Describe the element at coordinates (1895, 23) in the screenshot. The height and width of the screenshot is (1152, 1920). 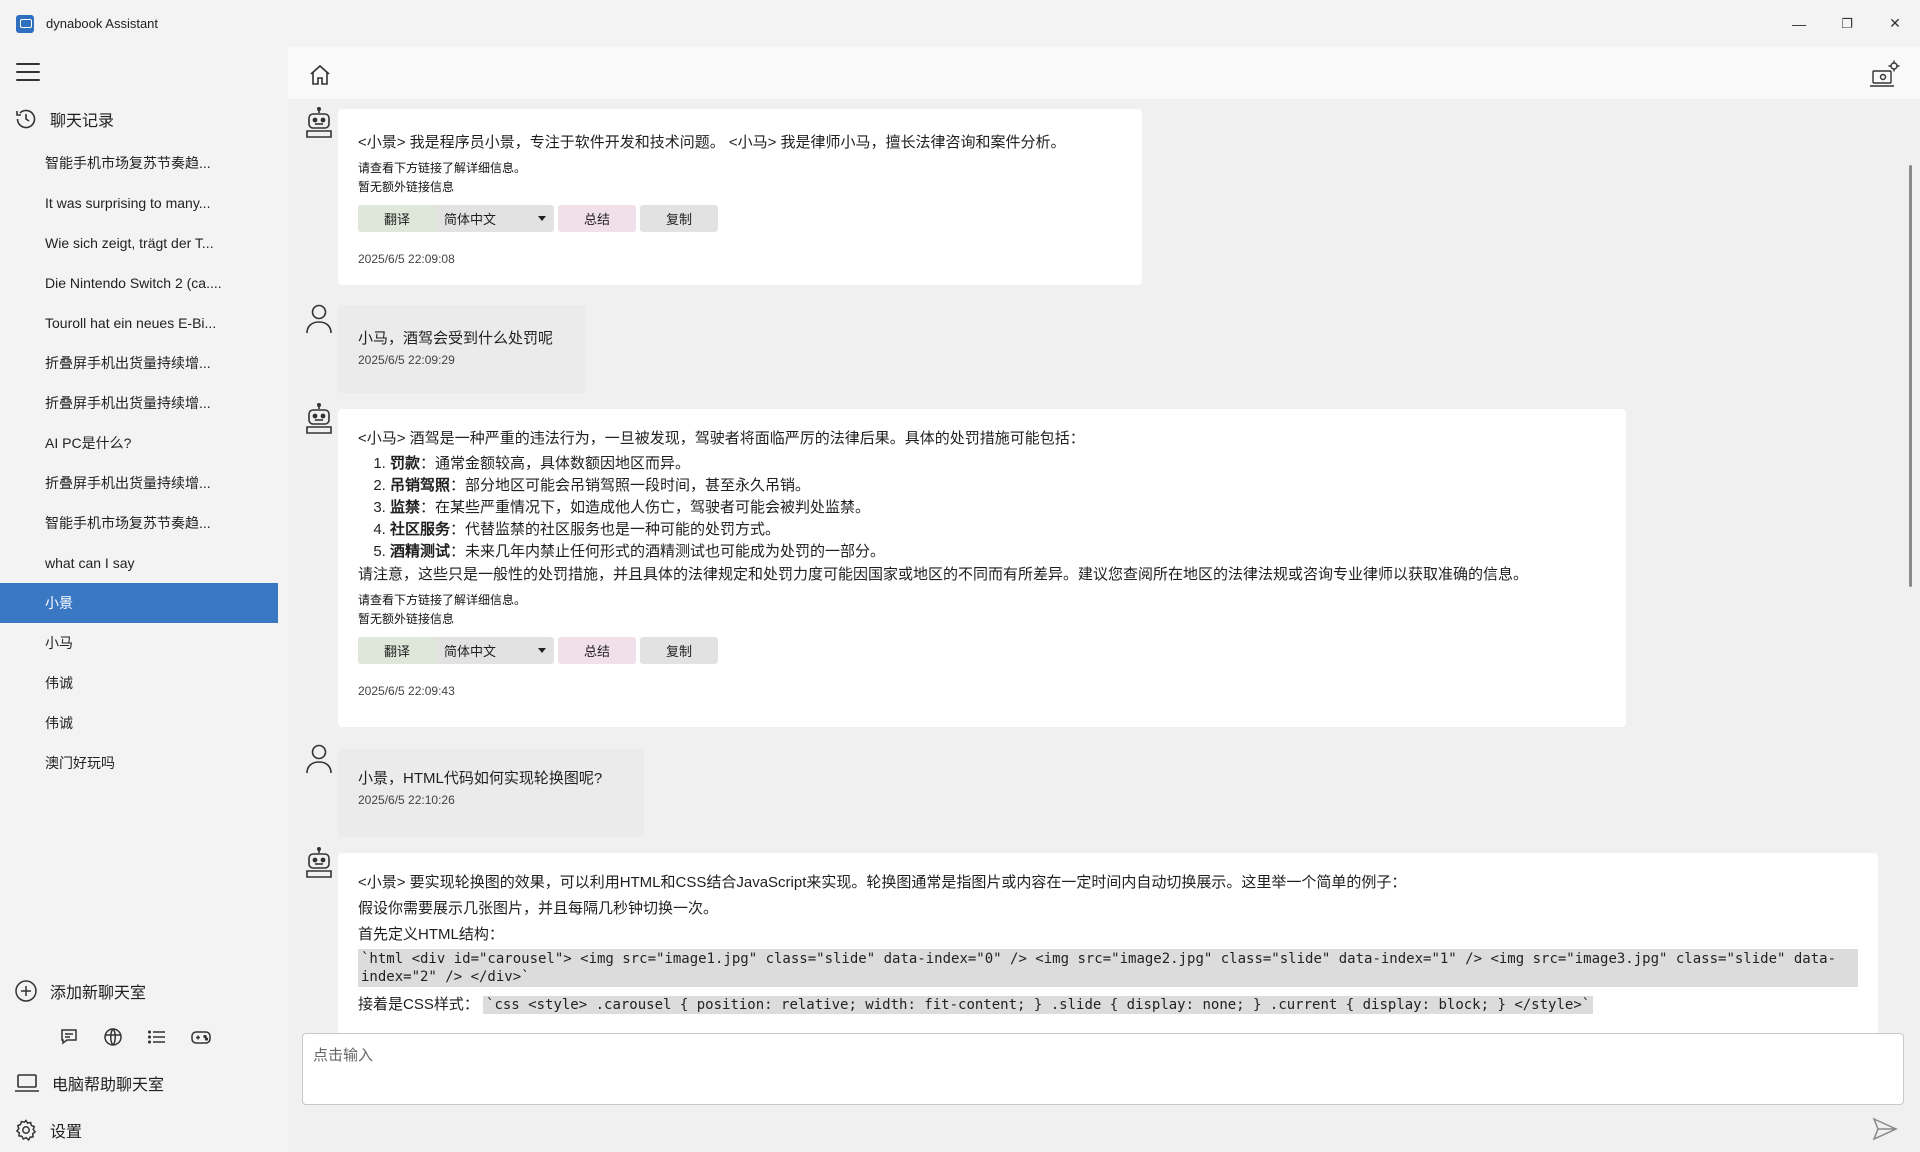
I see `close-button: ✕` at that location.